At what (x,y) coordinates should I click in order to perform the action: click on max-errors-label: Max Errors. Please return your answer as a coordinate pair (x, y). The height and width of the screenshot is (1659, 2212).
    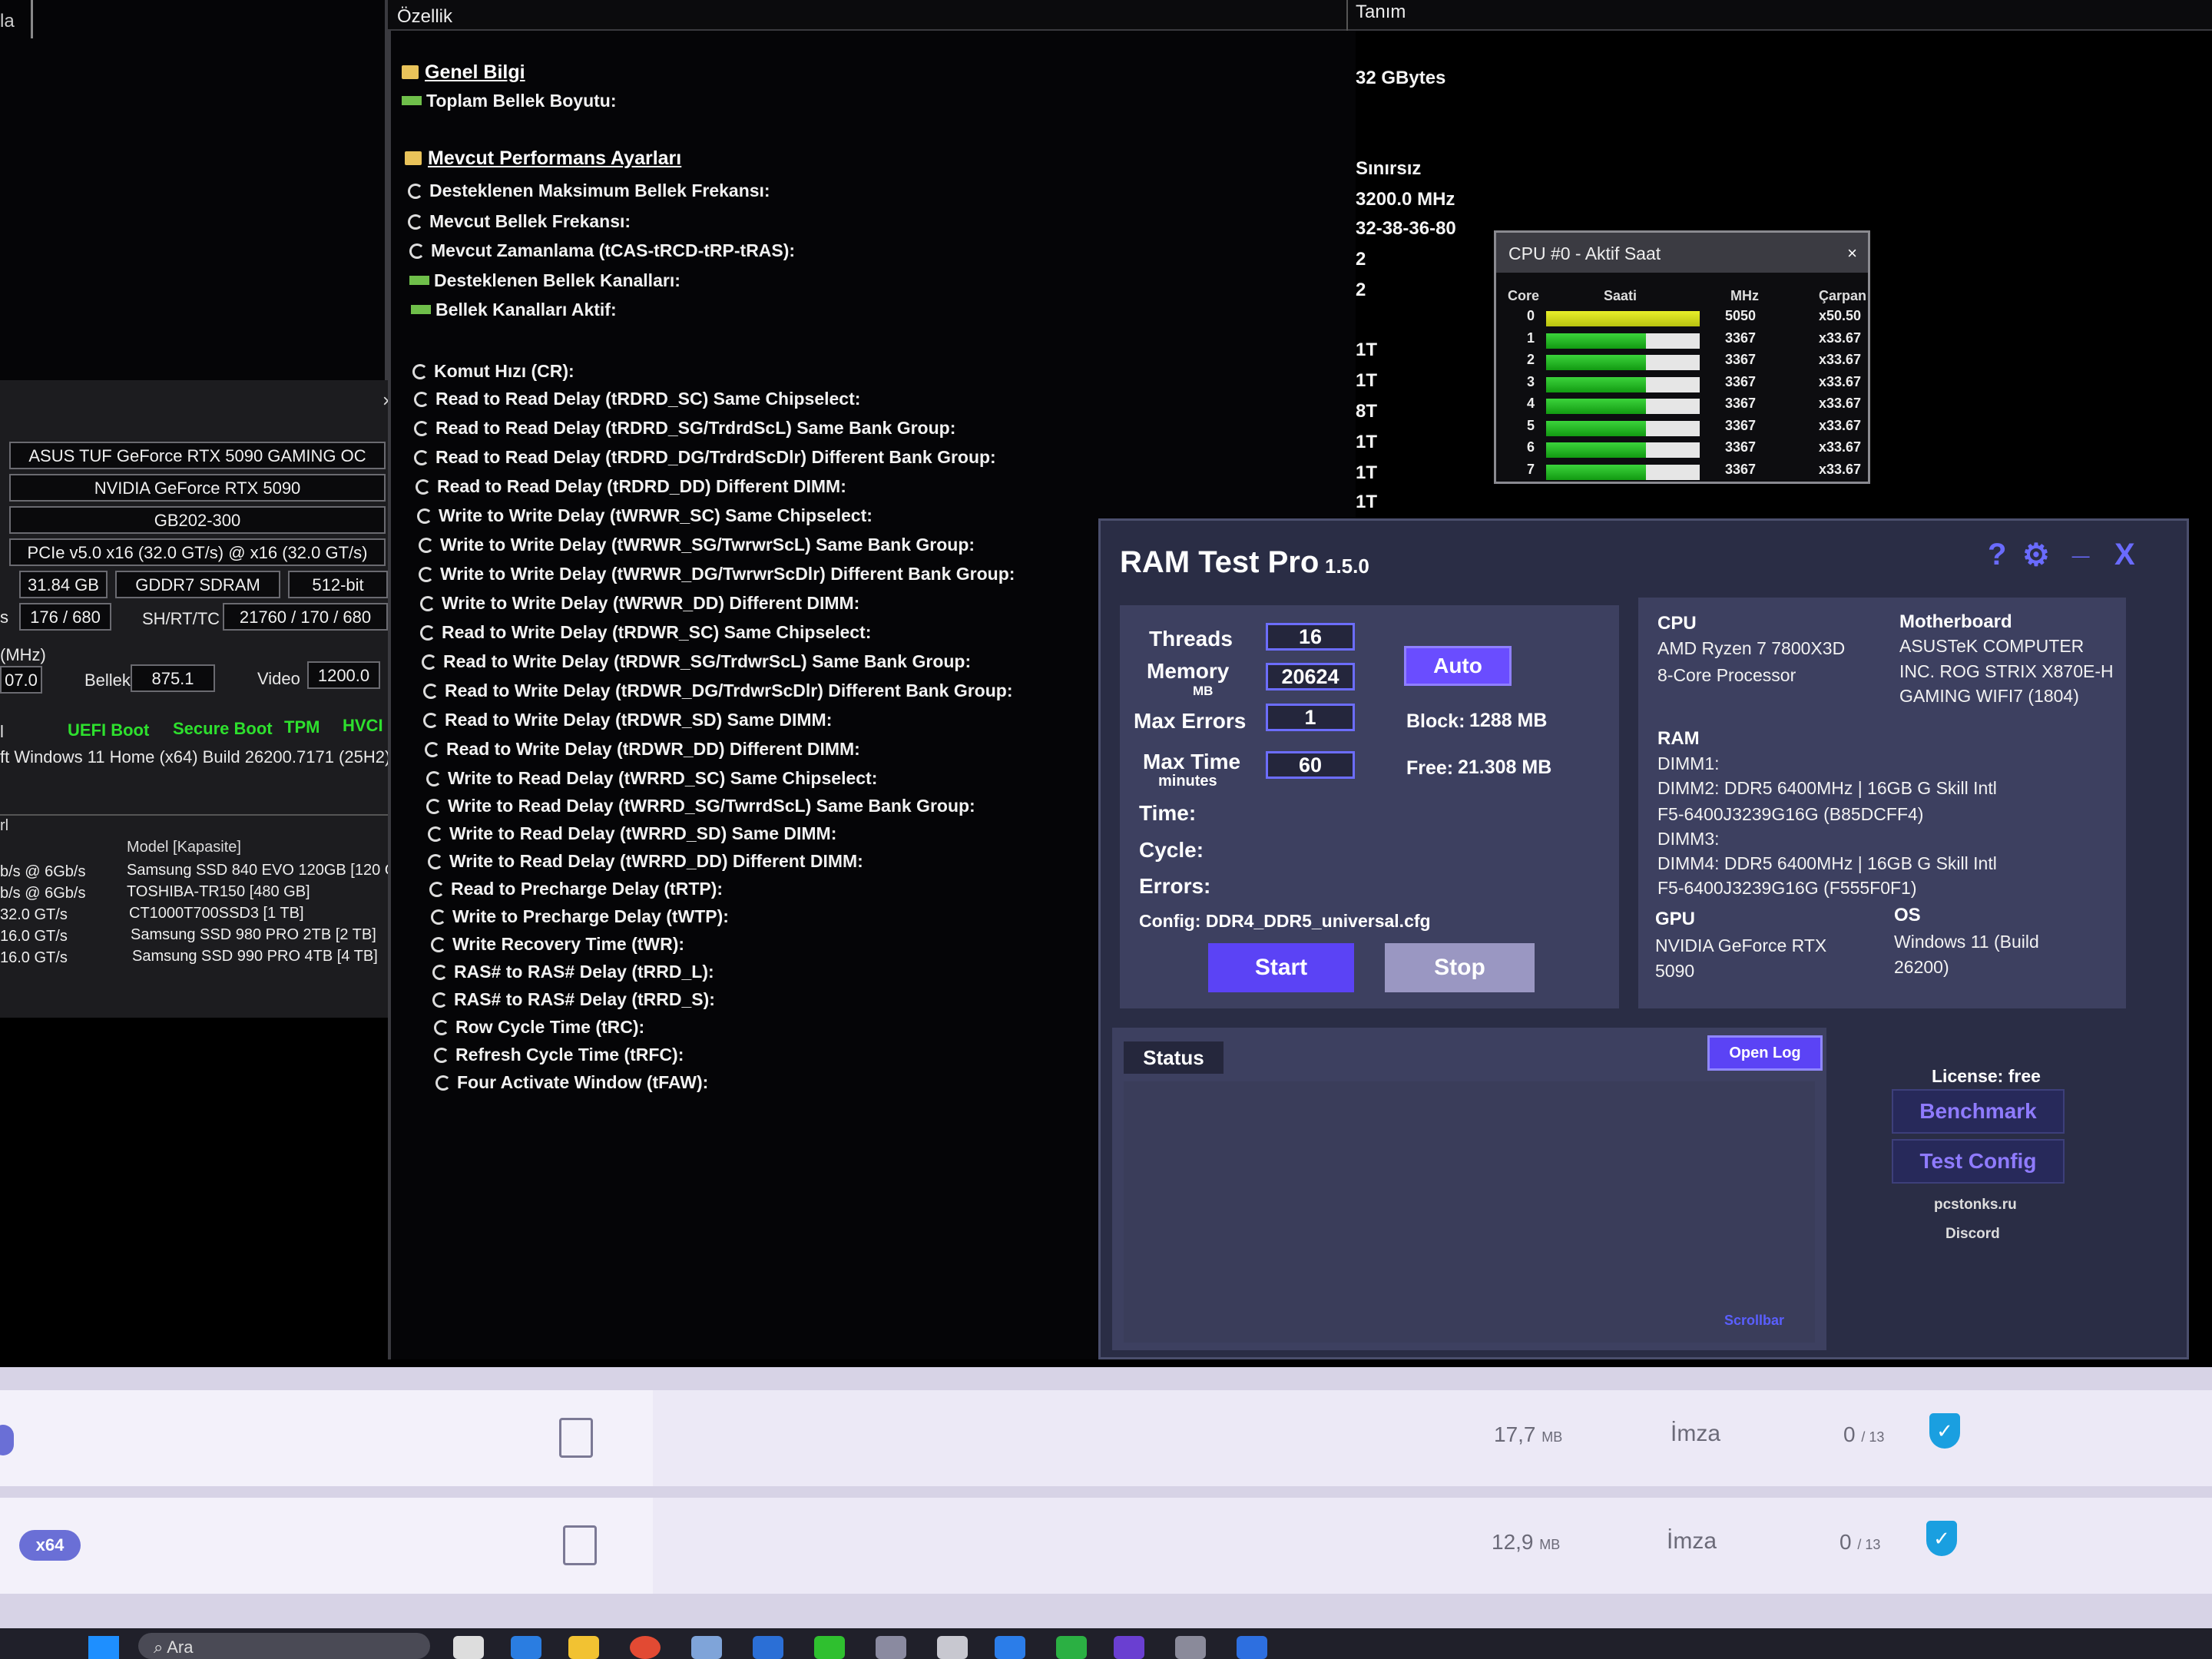
    Looking at the image, I should click on (1190, 721).